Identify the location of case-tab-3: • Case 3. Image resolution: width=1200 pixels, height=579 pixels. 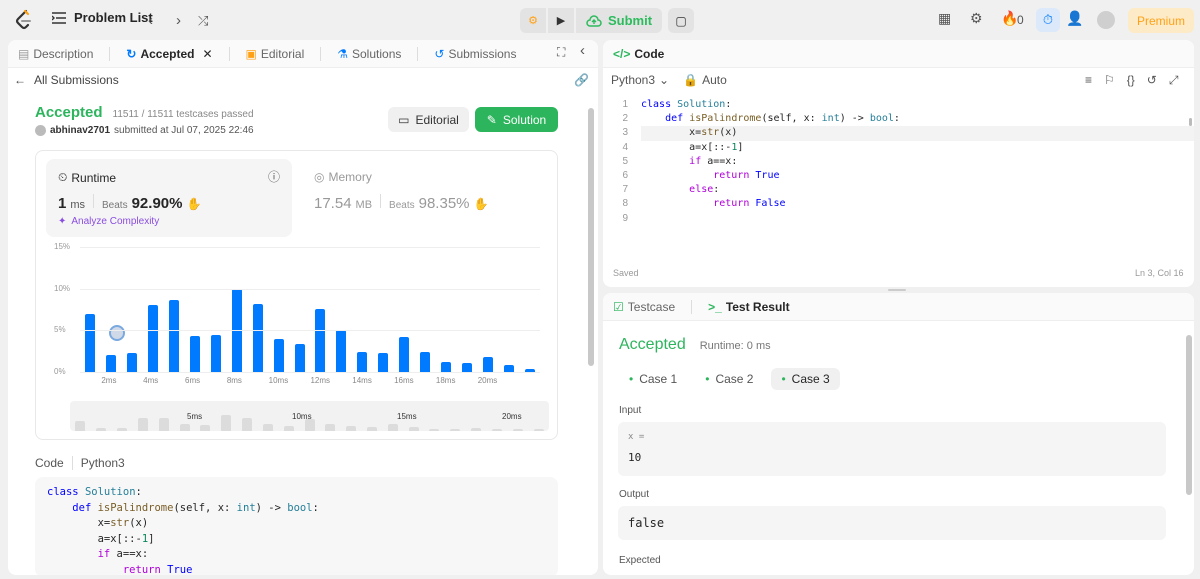
(805, 379).